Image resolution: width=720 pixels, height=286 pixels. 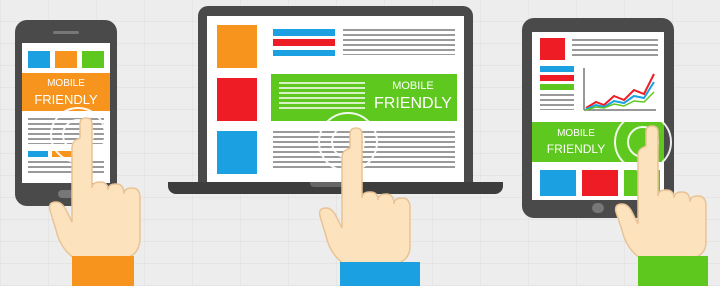 What do you see at coordinates (557, 102) in the screenshot?
I see `tablet-left-lines` at bounding box center [557, 102].